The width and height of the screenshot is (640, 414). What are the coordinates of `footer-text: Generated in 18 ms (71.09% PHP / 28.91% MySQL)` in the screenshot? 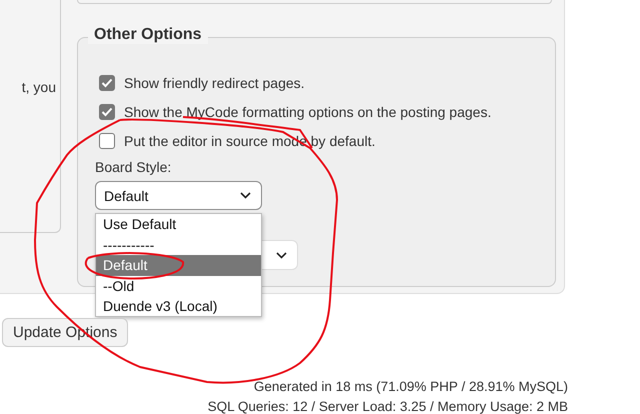 It's located at (410, 387).